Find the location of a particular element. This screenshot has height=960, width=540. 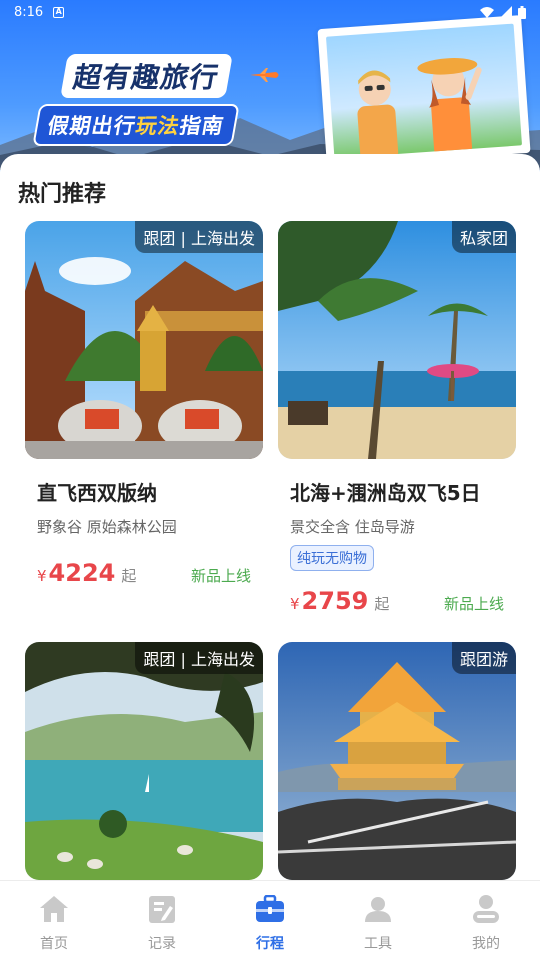

feature-pill: 纯玩无购物 is located at coordinates (332, 558).